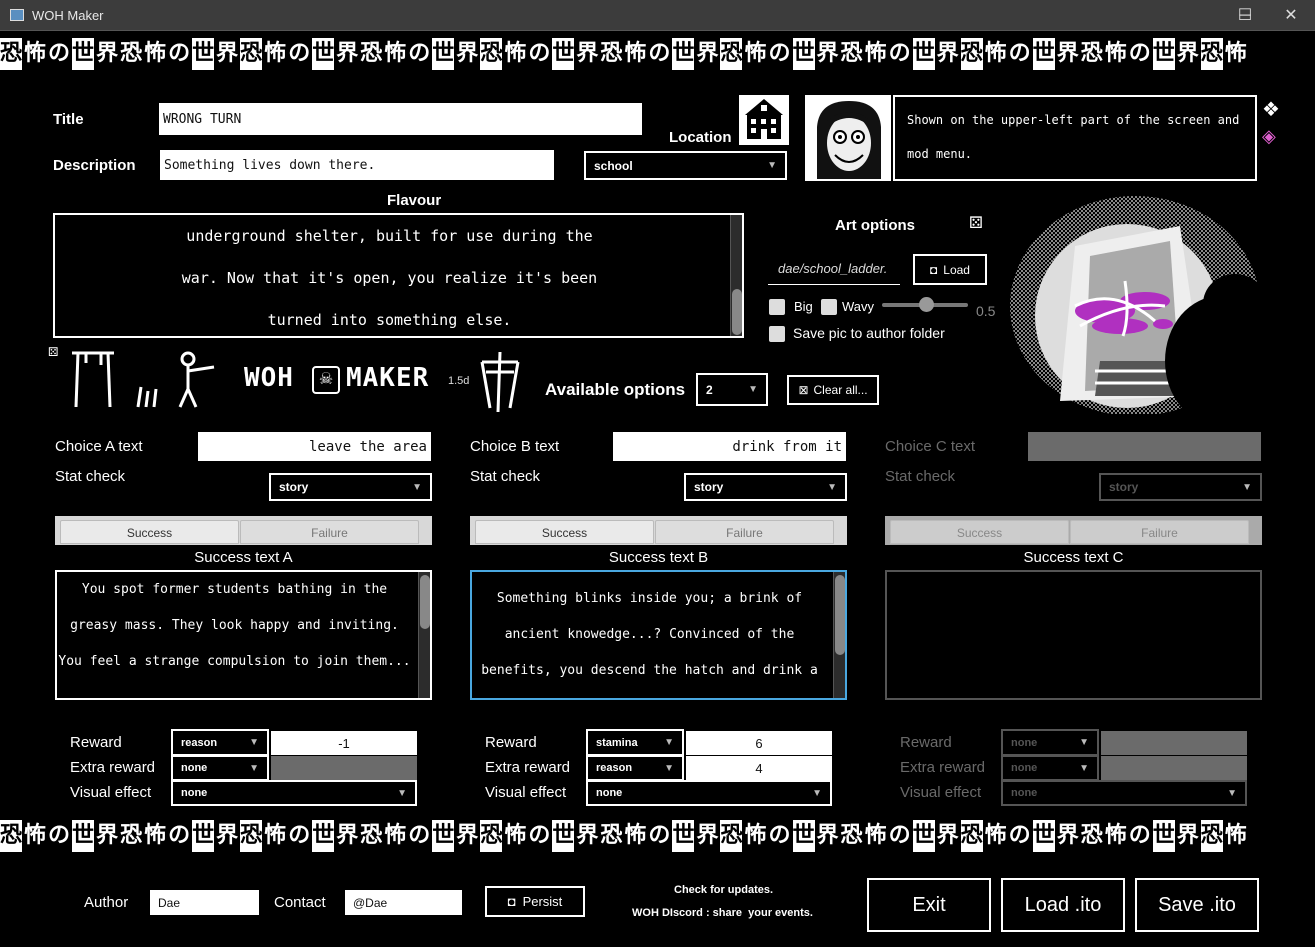 The width and height of the screenshot is (1315, 947). I want to click on choice-text-input, so click(1144, 446).